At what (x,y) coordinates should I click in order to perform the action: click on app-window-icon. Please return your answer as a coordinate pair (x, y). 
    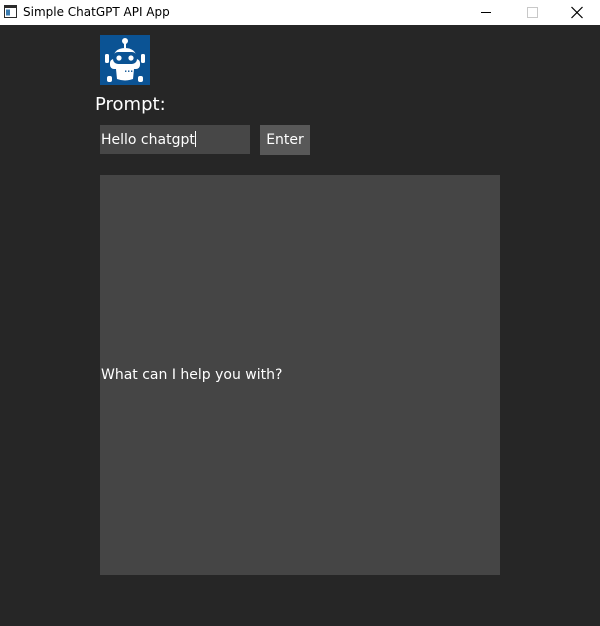
    Looking at the image, I should click on (10, 11).